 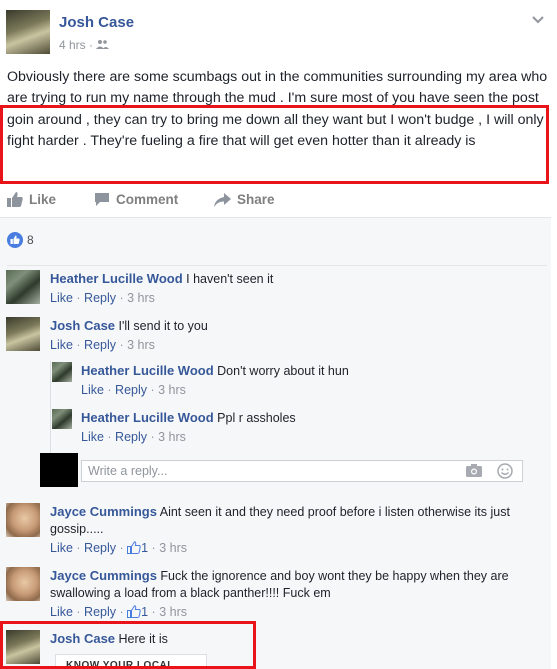 What do you see at coordinates (15, 240) in the screenshot?
I see `like-reaction-icon` at bounding box center [15, 240].